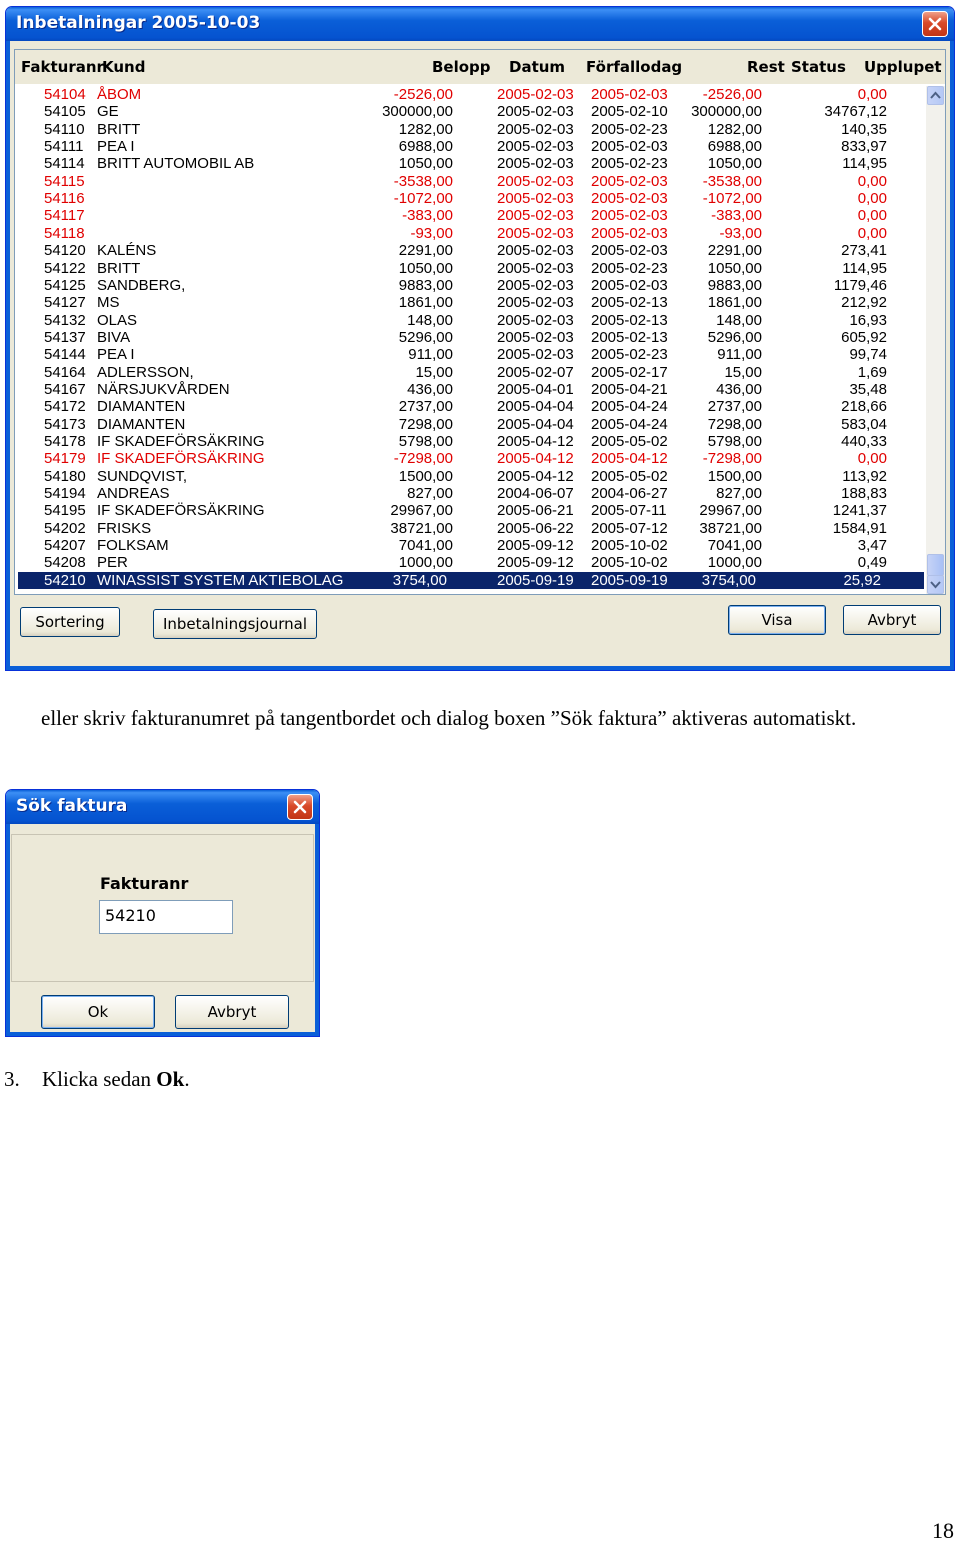  Describe the element at coordinates (419, 580) in the screenshot. I see `cell-belopp: 3754,00` at that location.